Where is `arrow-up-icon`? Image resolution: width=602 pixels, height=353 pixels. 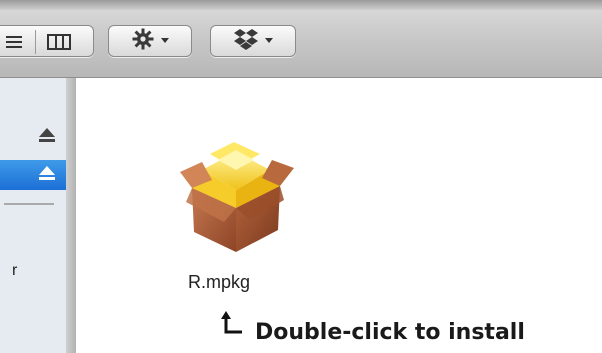
arrow-up-icon is located at coordinates (233, 323).